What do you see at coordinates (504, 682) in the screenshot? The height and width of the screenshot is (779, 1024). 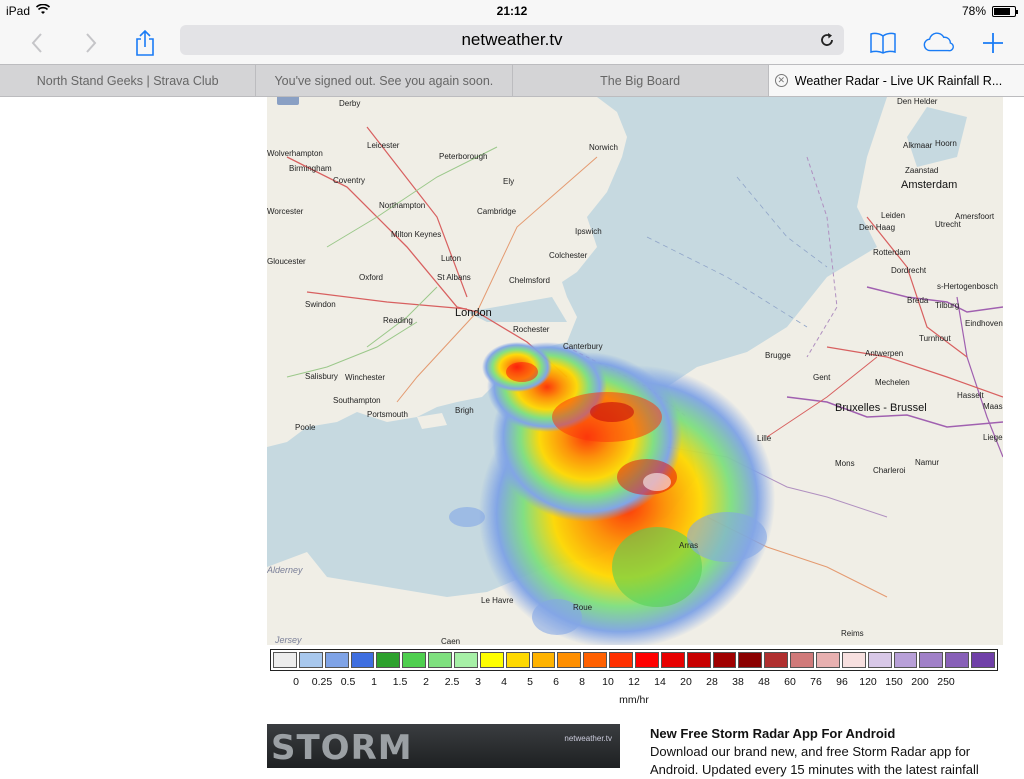 I see `legend-tick: 4` at bounding box center [504, 682].